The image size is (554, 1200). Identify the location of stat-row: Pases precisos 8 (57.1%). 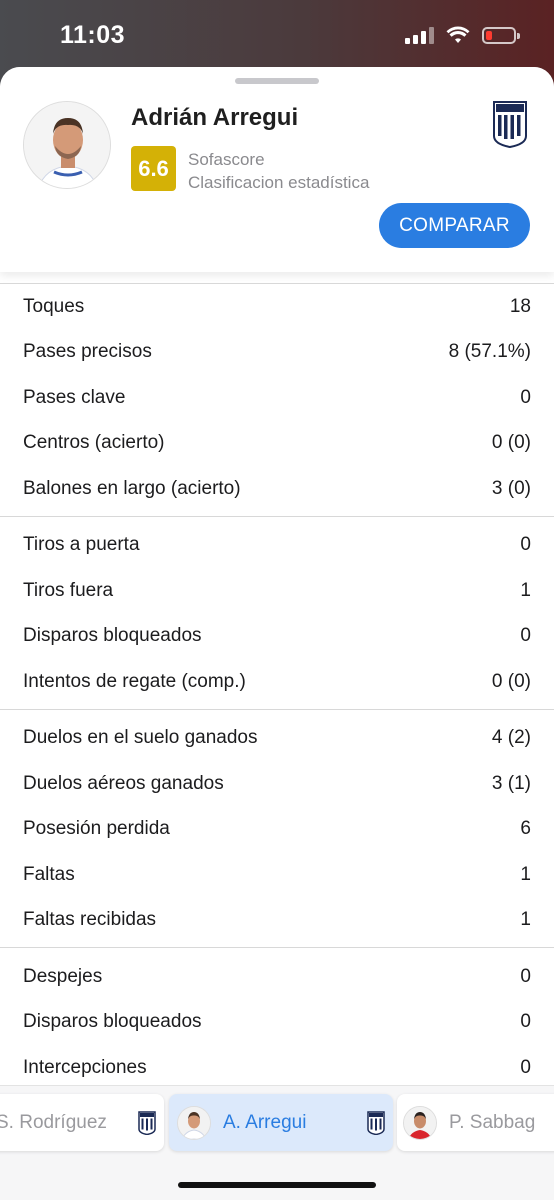
(277, 353).